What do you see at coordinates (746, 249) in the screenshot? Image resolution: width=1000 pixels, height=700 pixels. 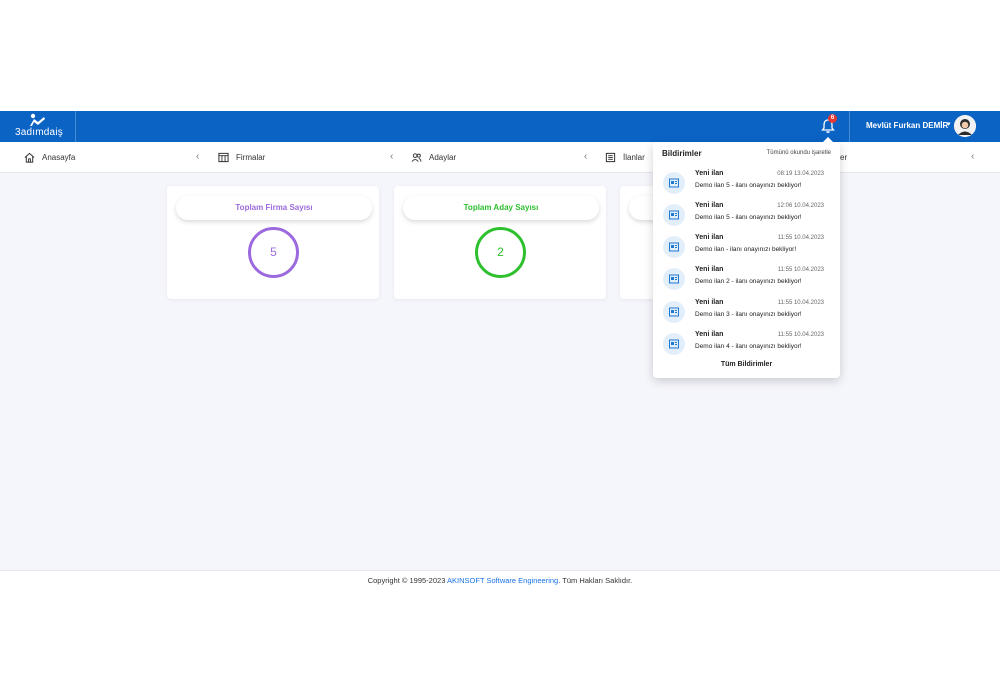 I see `notification-message: Demo ilan - ilanı onayınızı bekliyor!` at bounding box center [746, 249].